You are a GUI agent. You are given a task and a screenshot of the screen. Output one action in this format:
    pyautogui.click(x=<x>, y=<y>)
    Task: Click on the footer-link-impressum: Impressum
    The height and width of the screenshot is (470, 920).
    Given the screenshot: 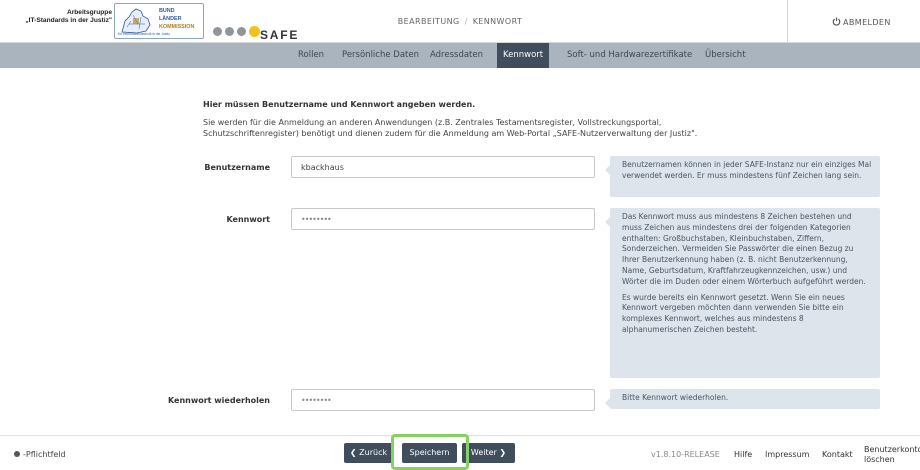 What is the action you would take?
    pyautogui.click(x=787, y=454)
    